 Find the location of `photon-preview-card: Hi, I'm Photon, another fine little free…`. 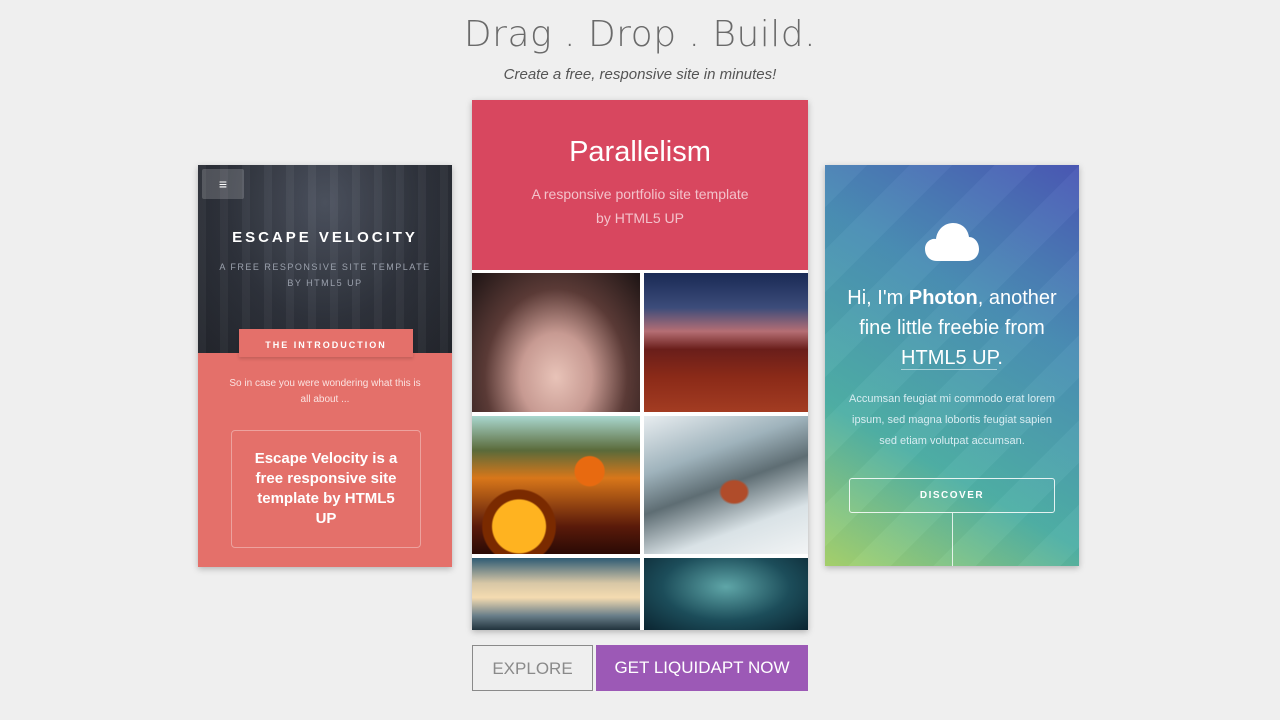

photon-preview-card: Hi, I'm Photon, another fine little free… is located at coordinates (952, 365).